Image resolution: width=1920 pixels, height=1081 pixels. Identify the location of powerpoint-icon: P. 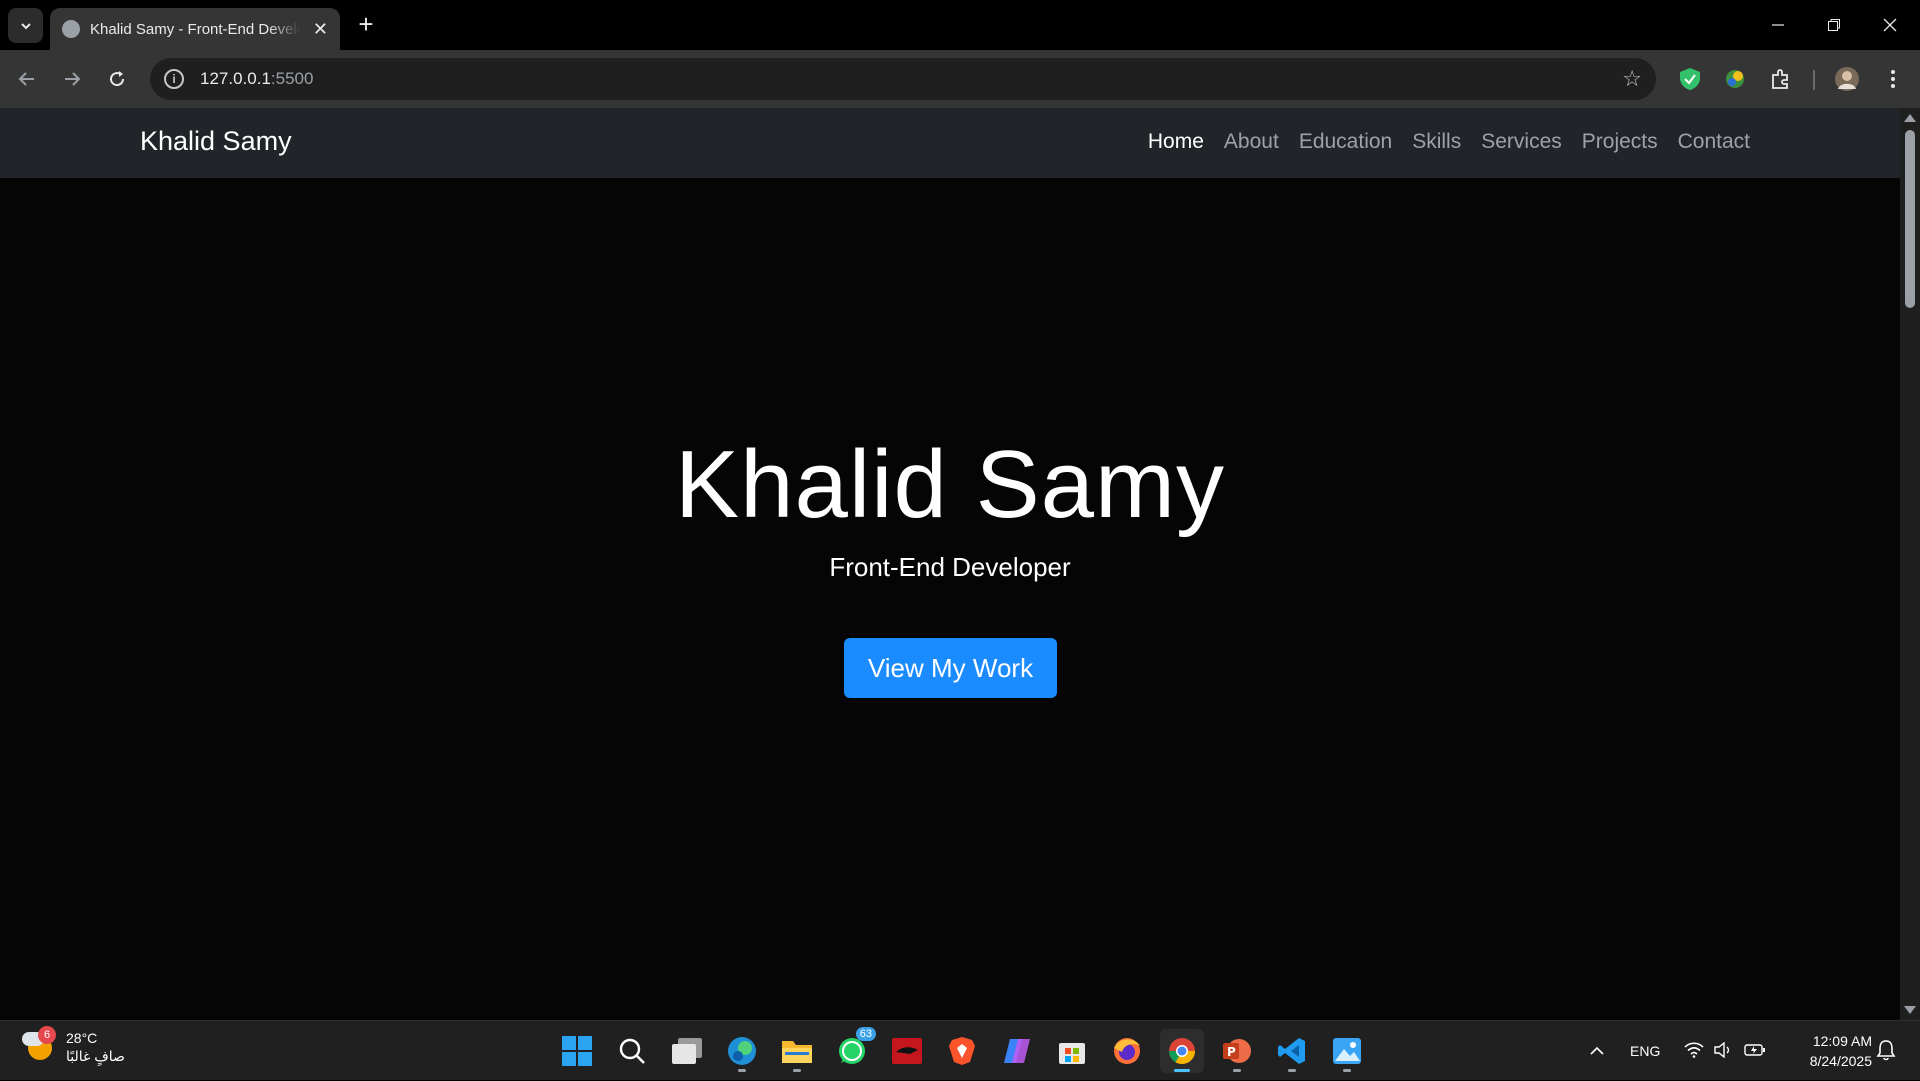
(1237, 1051).